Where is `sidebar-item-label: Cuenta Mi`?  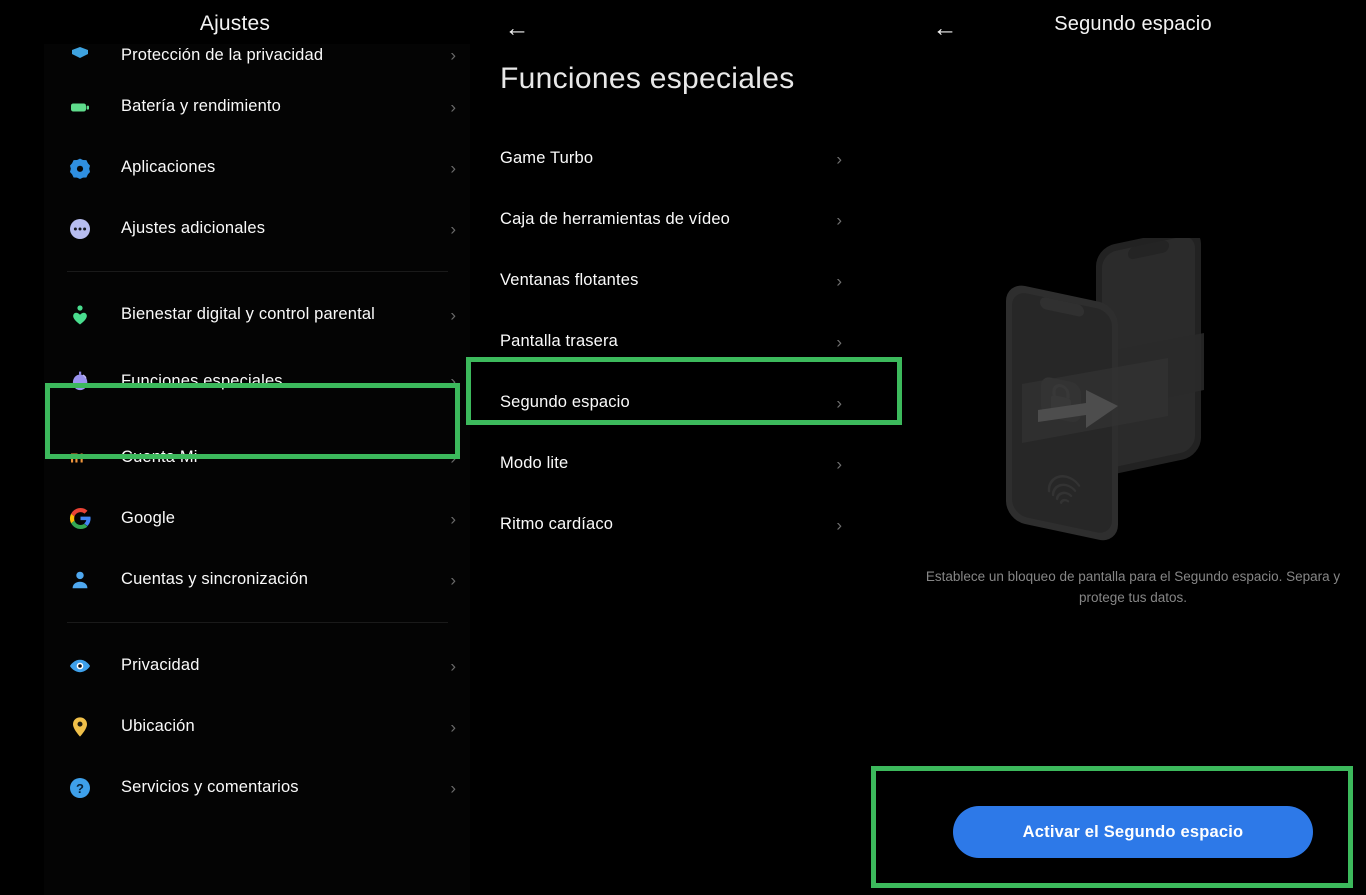
sidebar-item-label: Cuenta Mi is located at coordinates (159, 457).